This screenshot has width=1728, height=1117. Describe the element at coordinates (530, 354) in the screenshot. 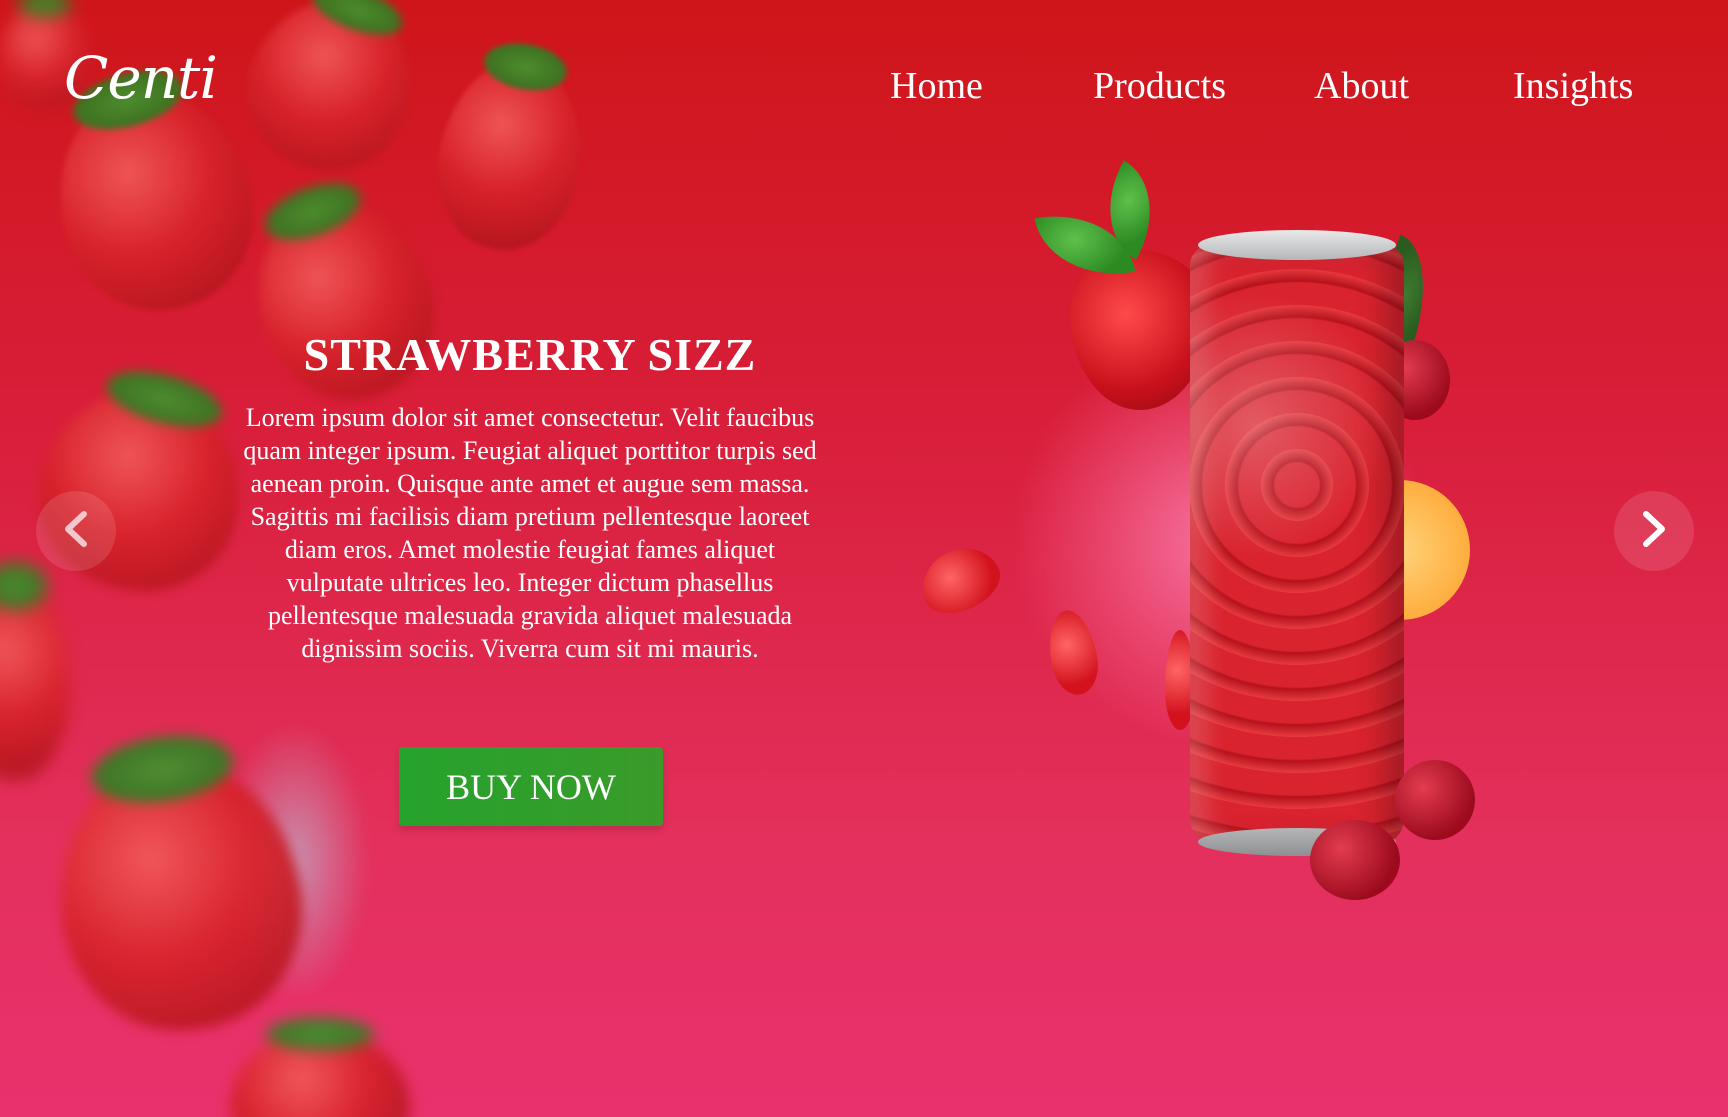

I see `product-title: STRAWBERRY SIZZ` at that location.